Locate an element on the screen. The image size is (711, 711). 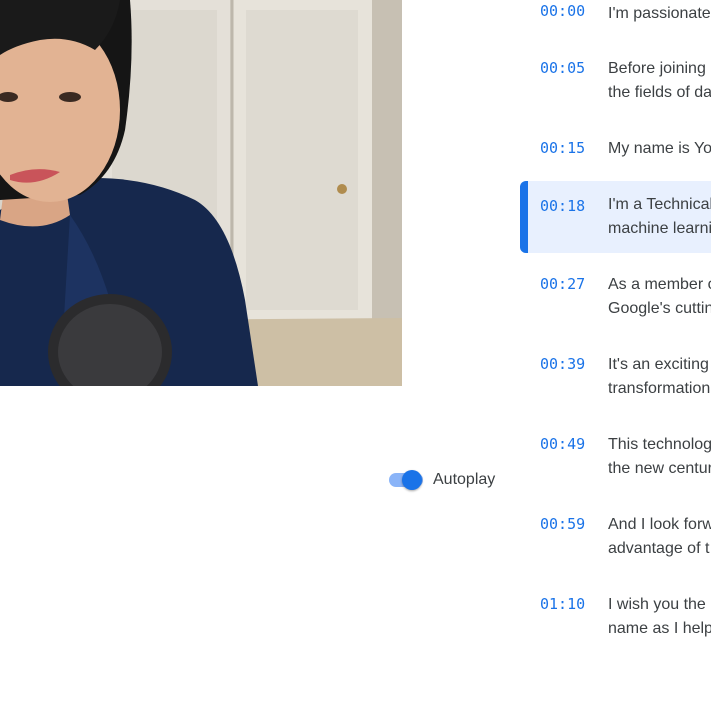
timestamp-link: 00:39 is located at coordinates (562, 364).